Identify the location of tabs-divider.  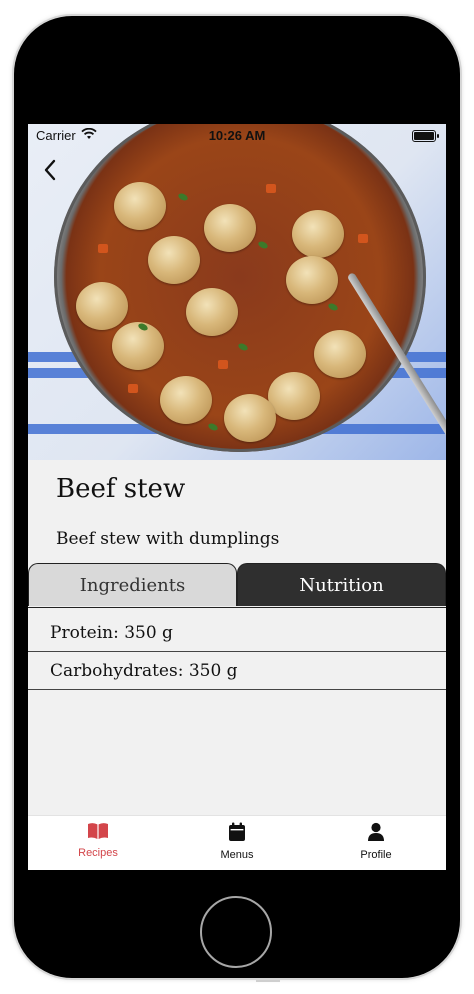
(237, 607).